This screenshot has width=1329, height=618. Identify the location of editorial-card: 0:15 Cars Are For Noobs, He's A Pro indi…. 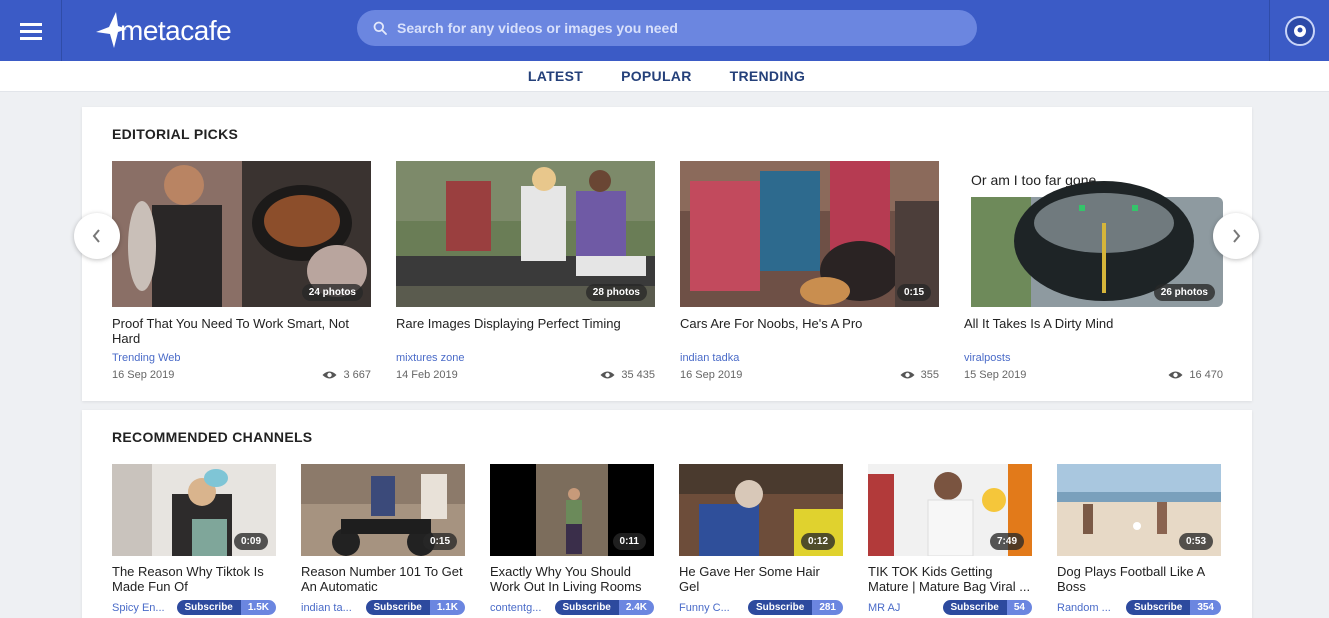
(809, 271).